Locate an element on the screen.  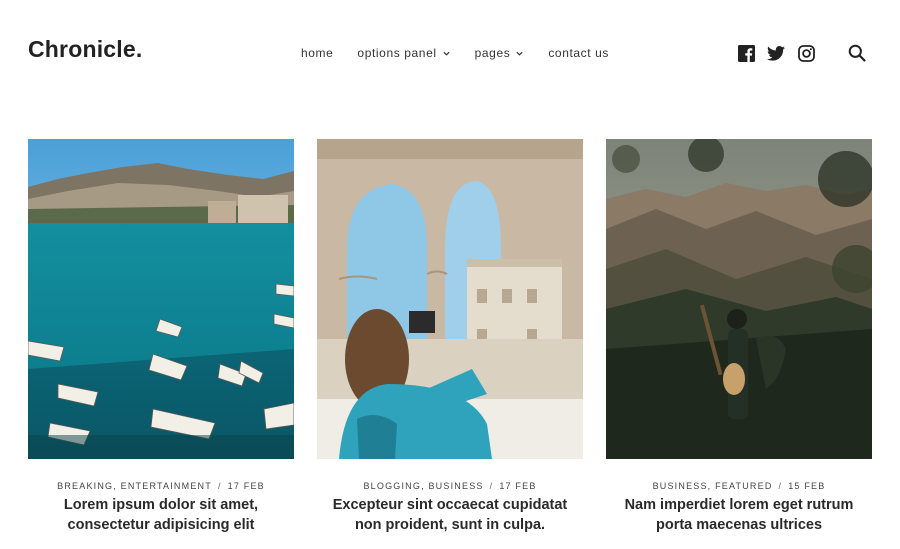
nav-item-options-panel: options panel is located at coordinates (403, 53).